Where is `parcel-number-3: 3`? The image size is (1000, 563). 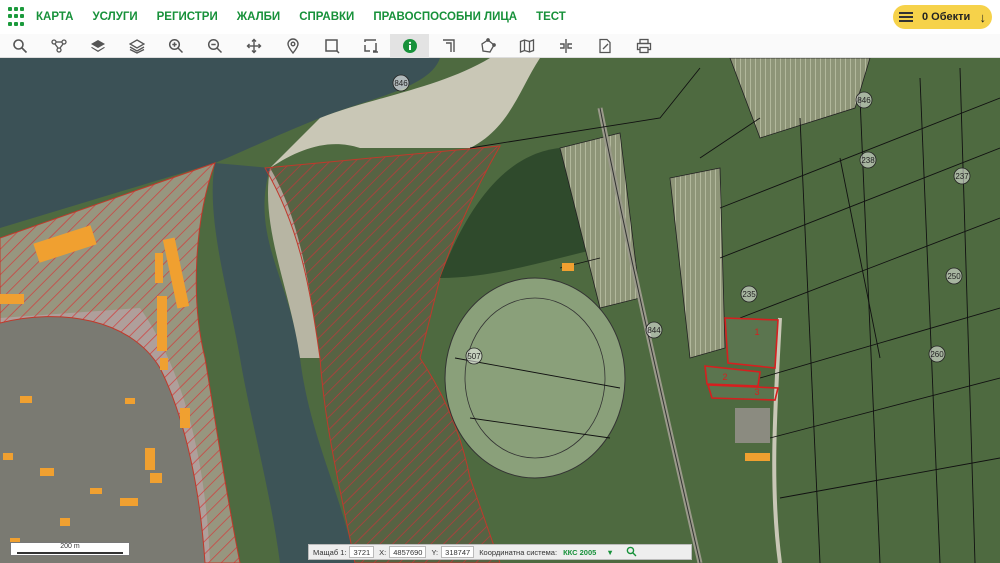
parcel-number-3: 3 is located at coordinates (756, 392).